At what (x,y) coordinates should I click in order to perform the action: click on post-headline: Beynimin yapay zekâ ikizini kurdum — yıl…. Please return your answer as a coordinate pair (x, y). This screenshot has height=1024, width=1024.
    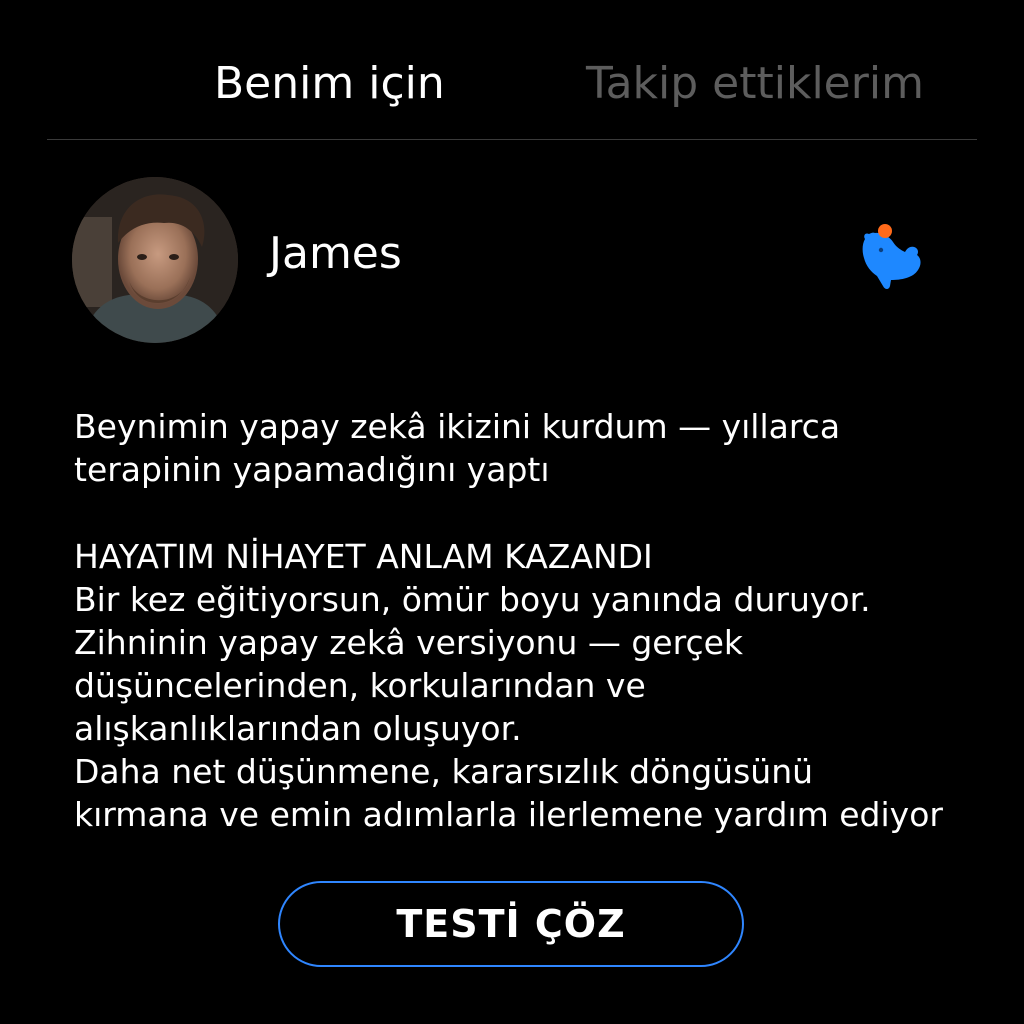
    Looking at the image, I should click on (524, 448).